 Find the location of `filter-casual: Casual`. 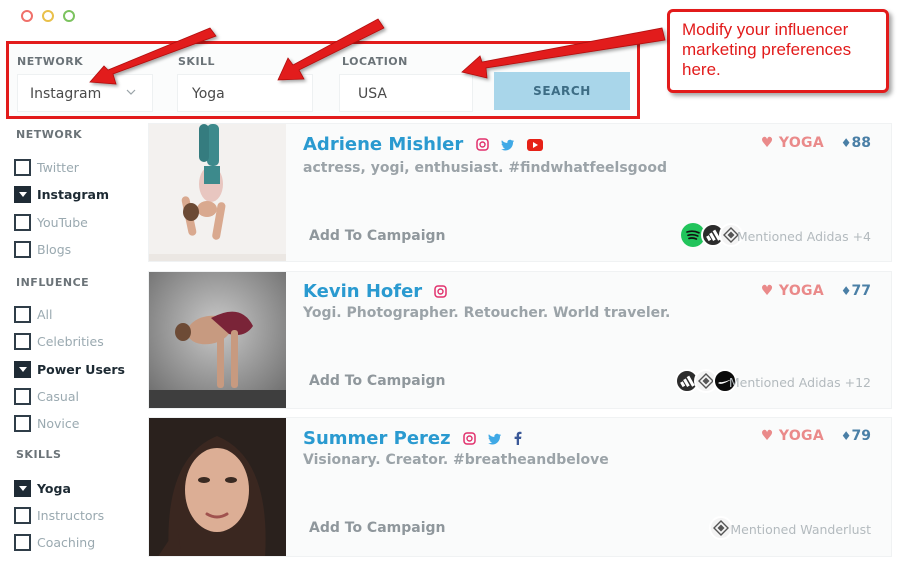

filter-casual: Casual is located at coordinates (46, 396).